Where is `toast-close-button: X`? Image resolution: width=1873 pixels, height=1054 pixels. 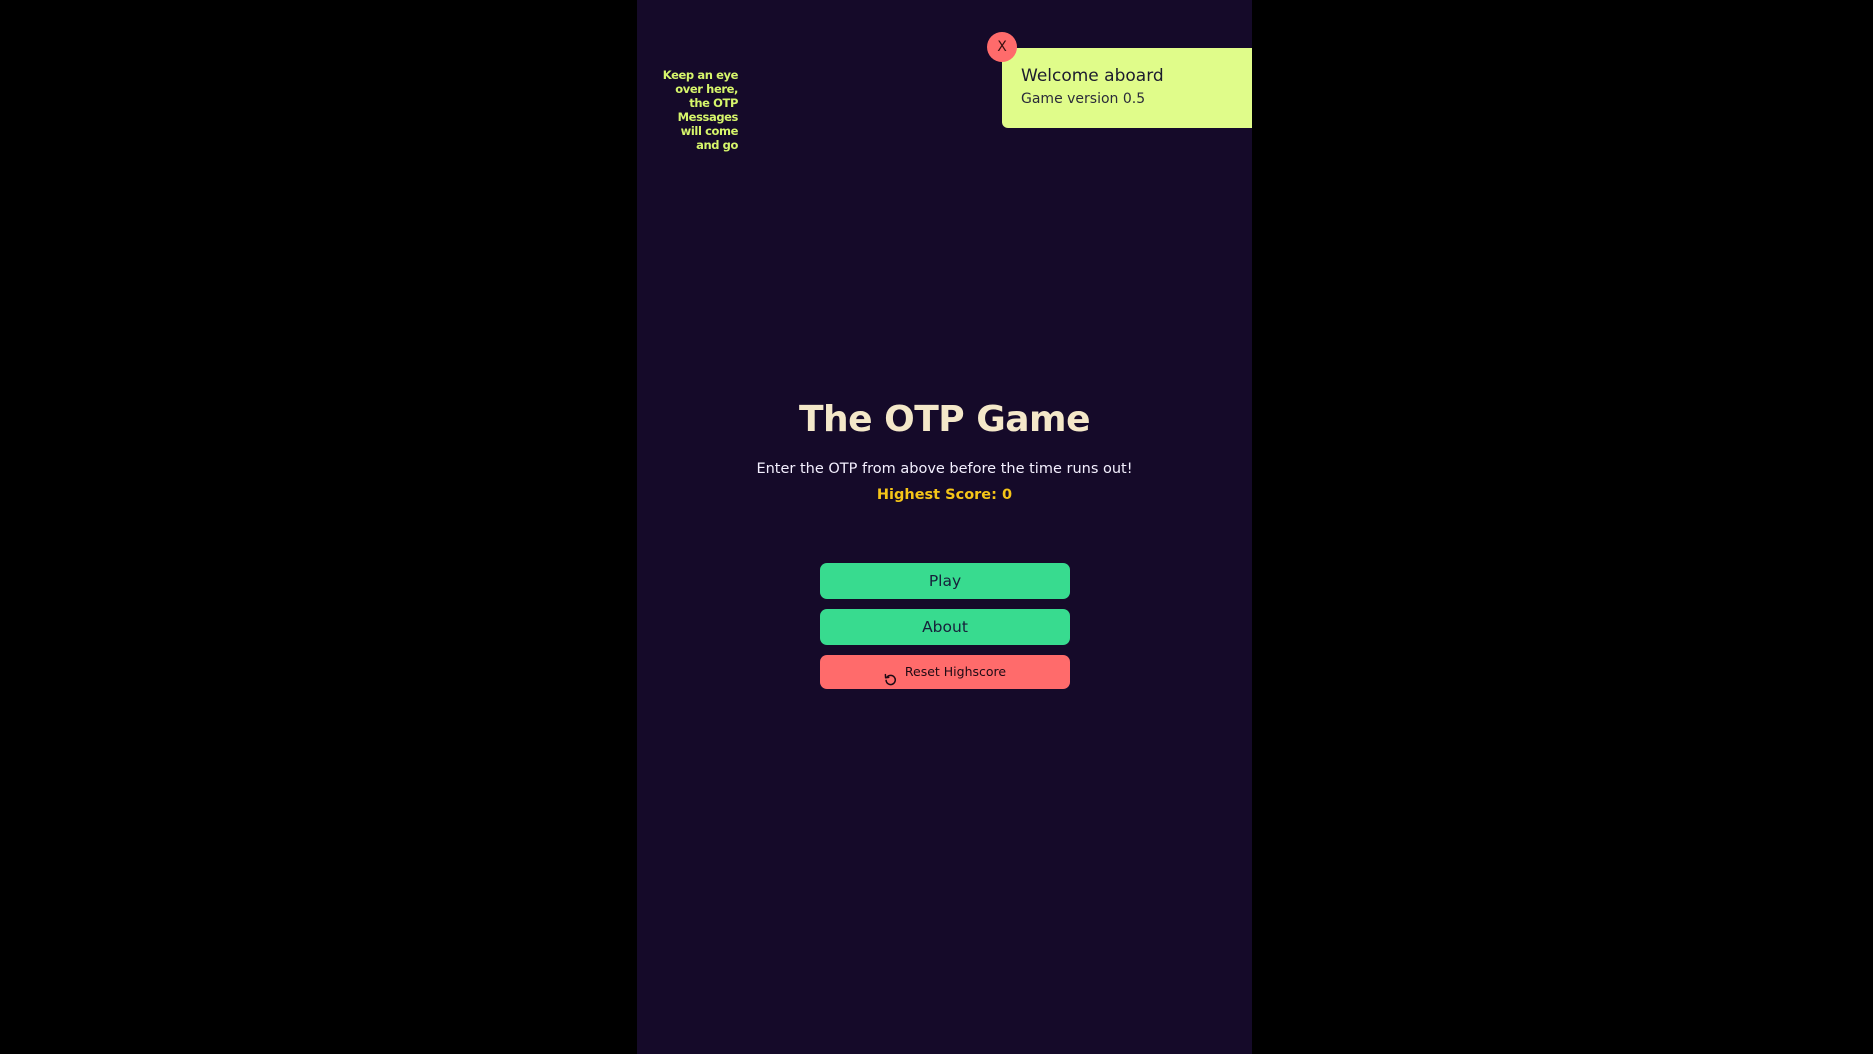
toast-close-button: X is located at coordinates (1002, 47).